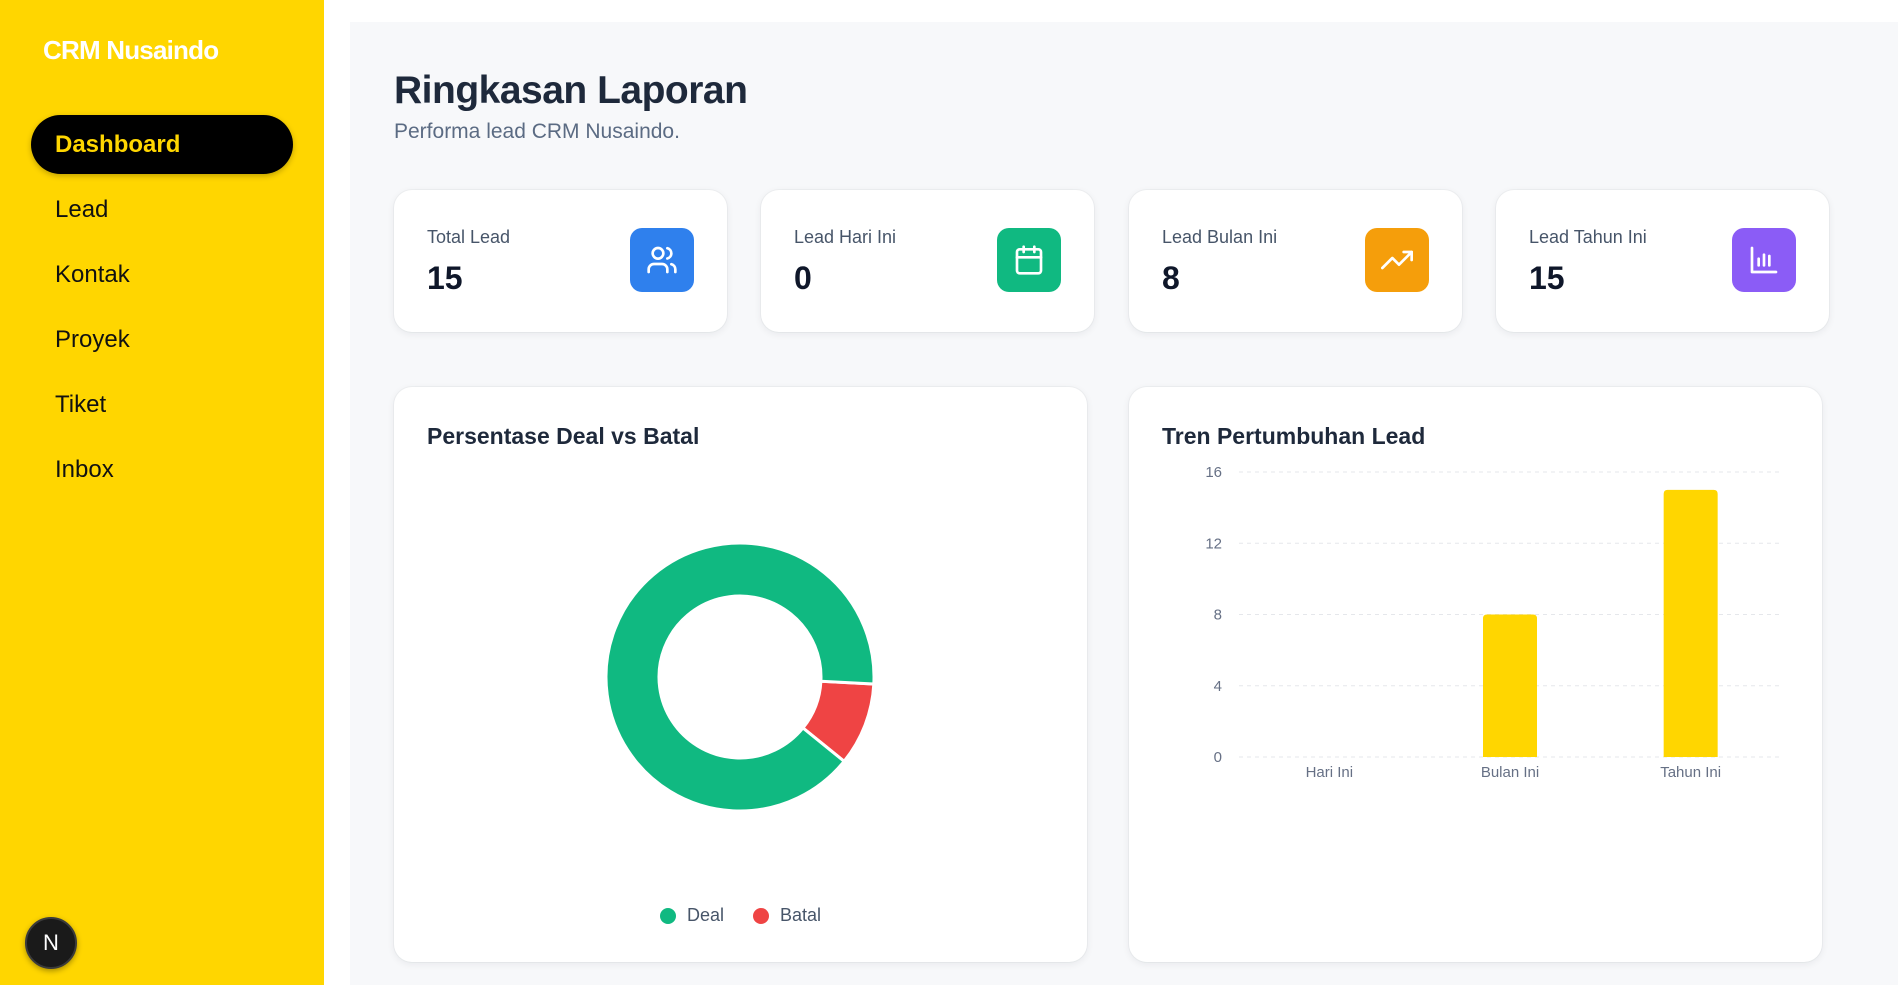 This screenshot has width=1898, height=985. Describe the element at coordinates (1218, 686) in the screenshot. I see `y-tick-label: 4` at that location.